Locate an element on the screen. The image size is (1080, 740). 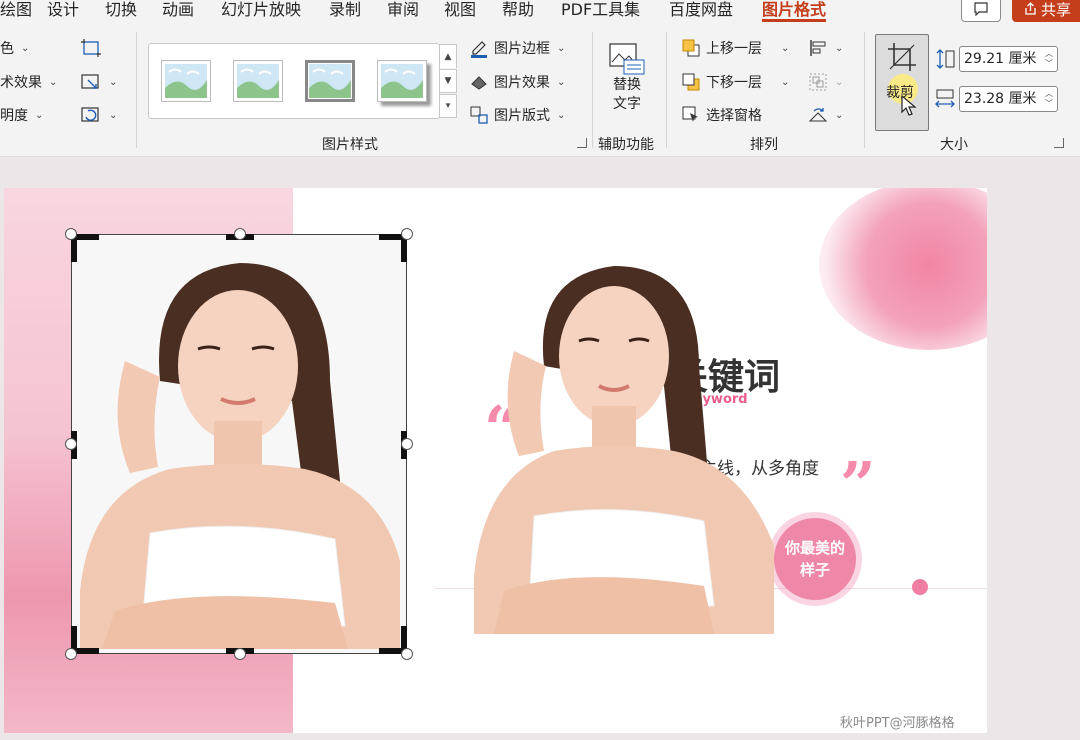
compress-pictures-button is located at coordinates (91, 48).